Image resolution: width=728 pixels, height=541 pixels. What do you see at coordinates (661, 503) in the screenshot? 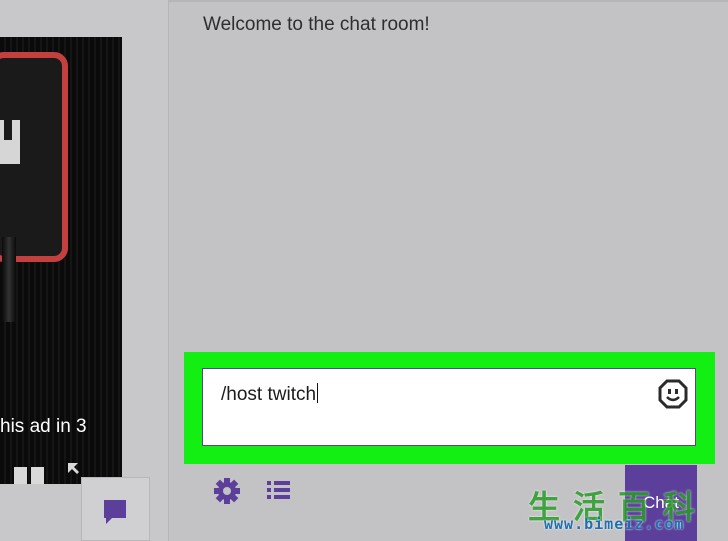
I see `chat-send-button: Chat` at bounding box center [661, 503].